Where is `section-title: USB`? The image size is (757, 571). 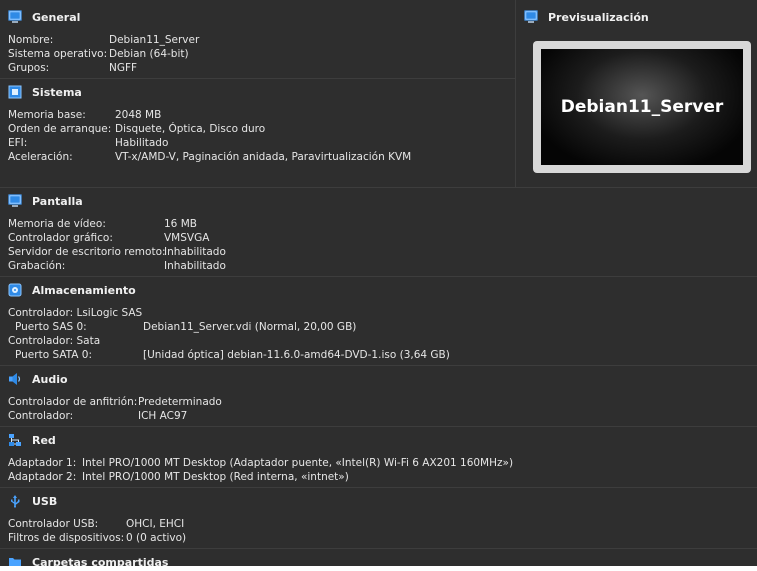
section-title: USB is located at coordinates (45, 501).